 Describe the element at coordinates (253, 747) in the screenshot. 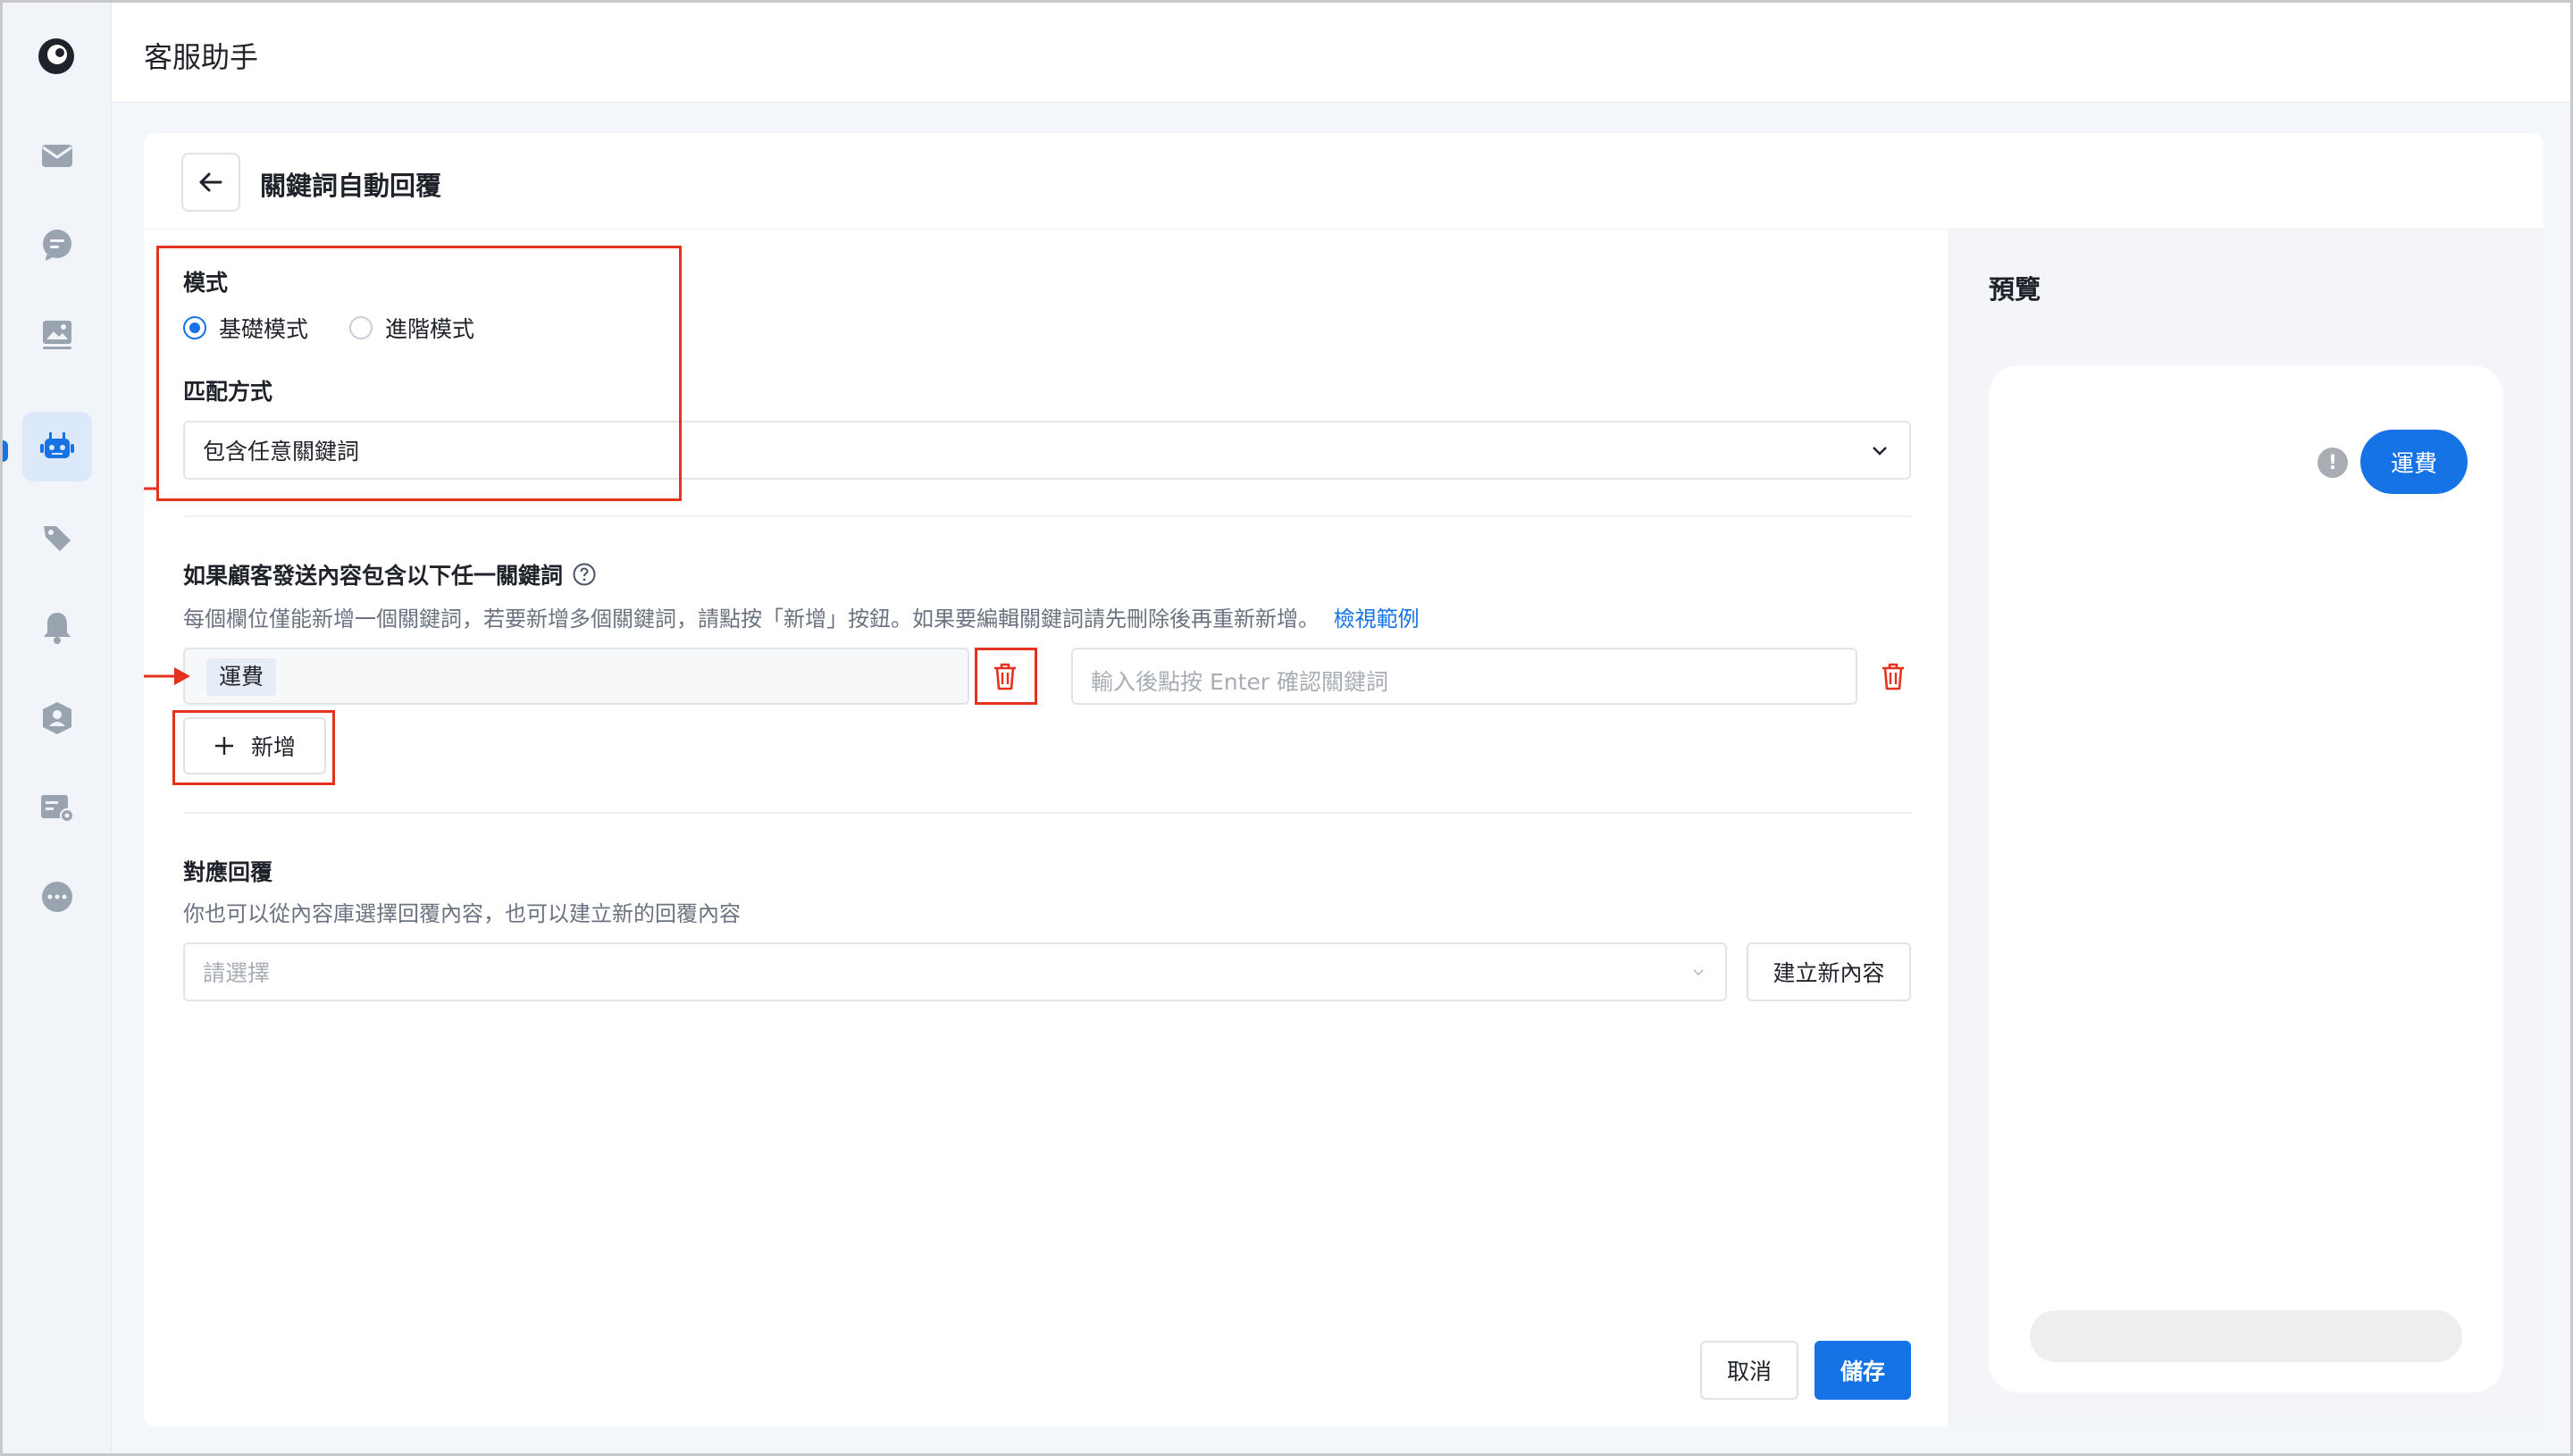

I see `annotation-box-add` at that location.